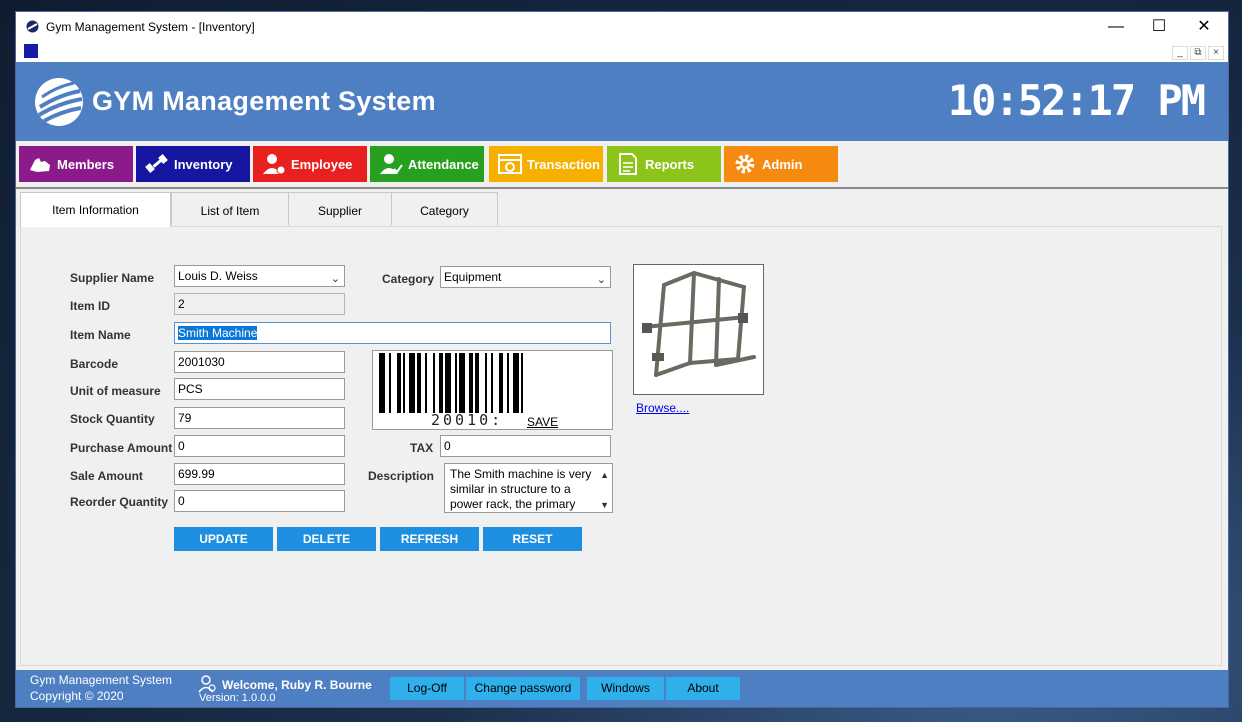 This screenshot has width=1242, height=722. Describe the element at coordinates (90, 306) in the screenshot. I see `item-id-label: Item ID` at that location.